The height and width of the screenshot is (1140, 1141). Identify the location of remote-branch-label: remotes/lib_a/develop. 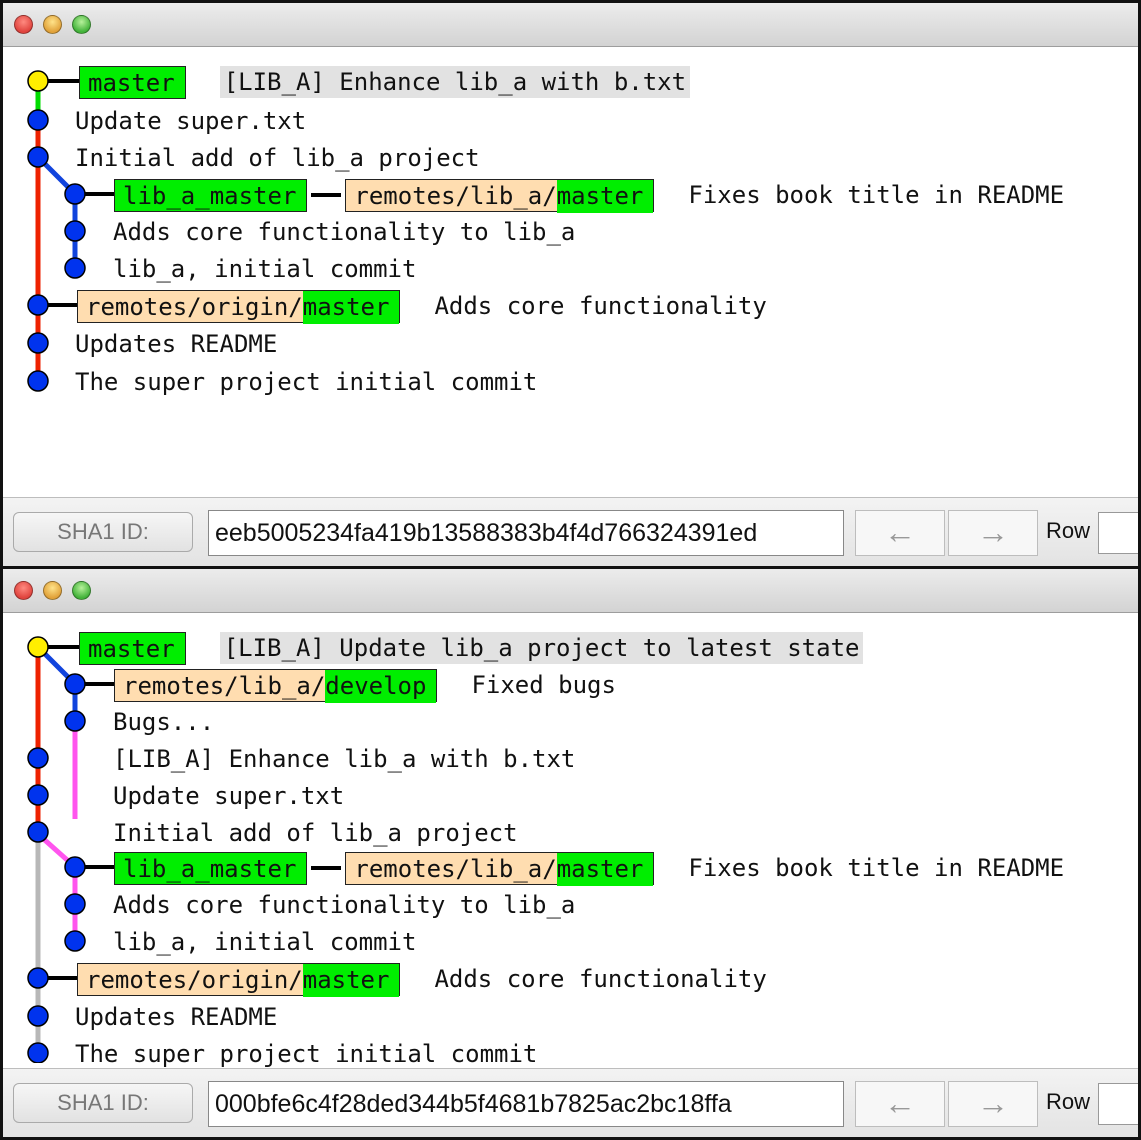
(276, 685).